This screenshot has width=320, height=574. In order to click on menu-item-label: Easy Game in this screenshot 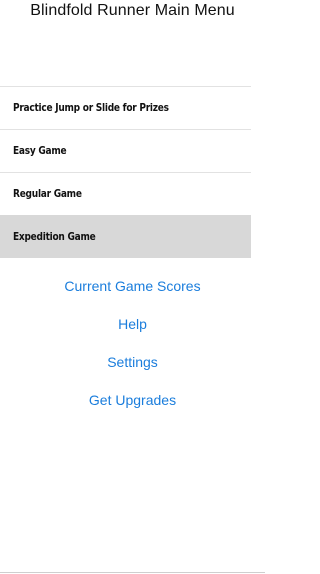, I will do `click(40, 151)`.